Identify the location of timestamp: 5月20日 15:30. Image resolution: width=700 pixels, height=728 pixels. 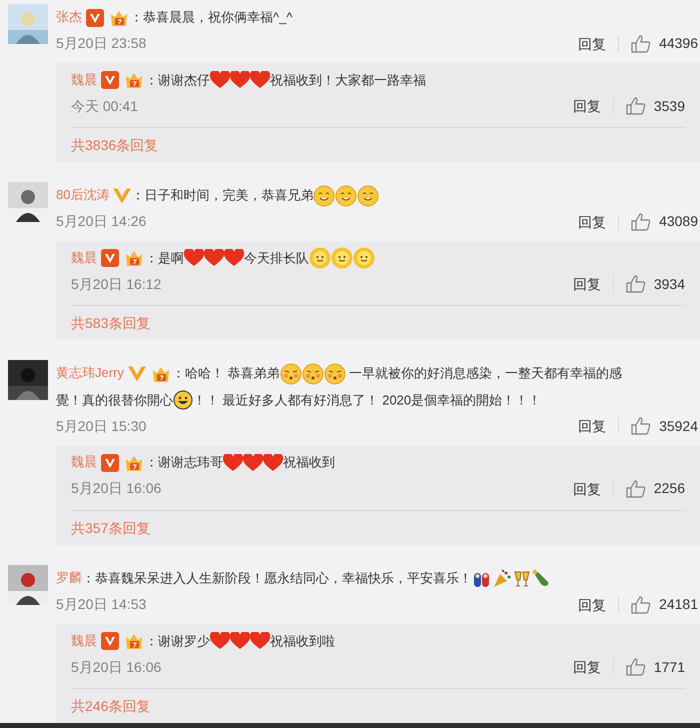
(101, 426).